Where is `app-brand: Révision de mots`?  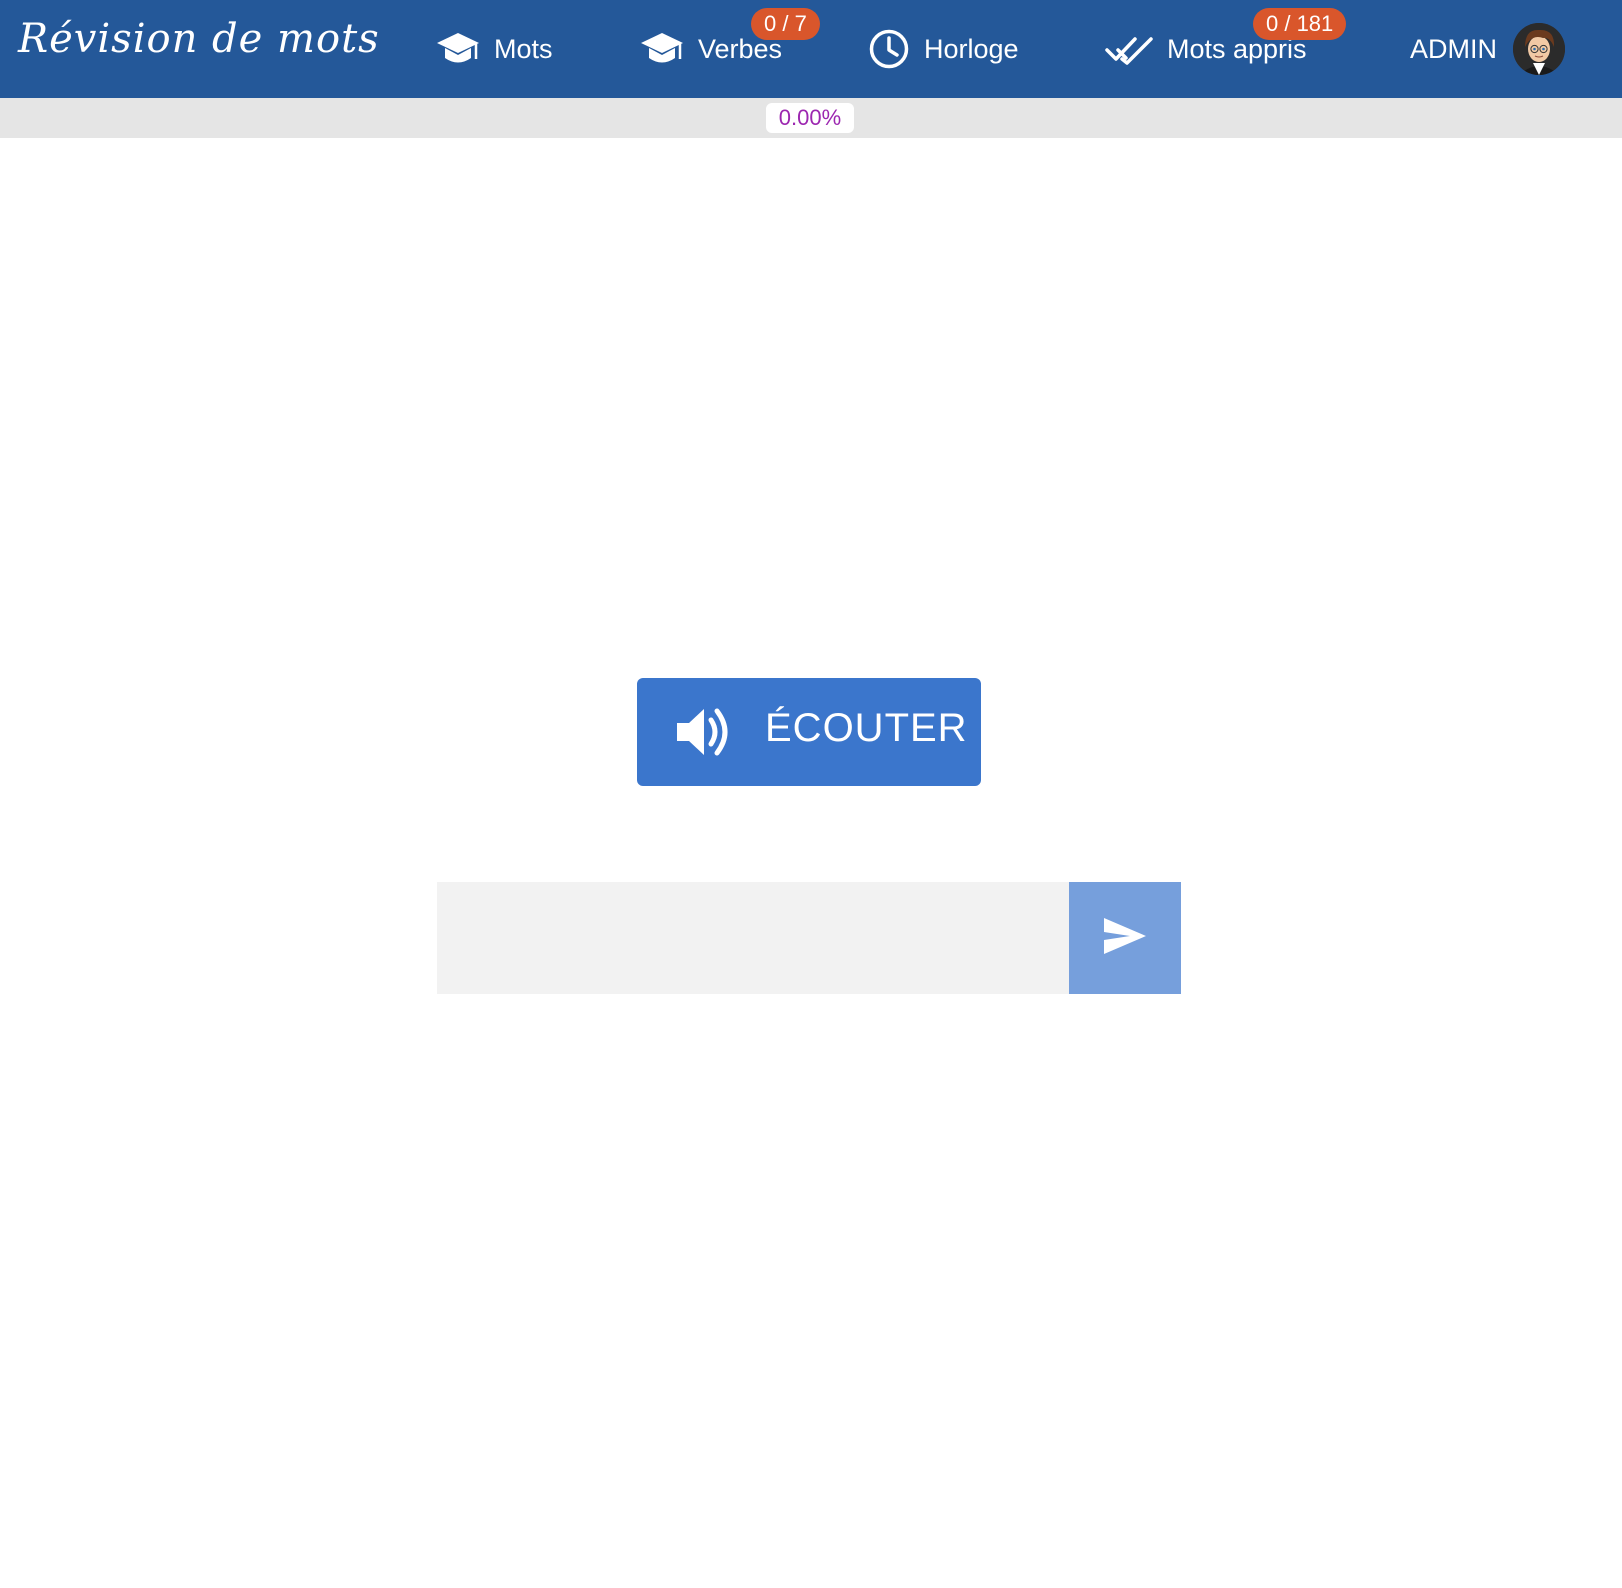
app-brand: Révision de mots is located at coordinates (199, 39).